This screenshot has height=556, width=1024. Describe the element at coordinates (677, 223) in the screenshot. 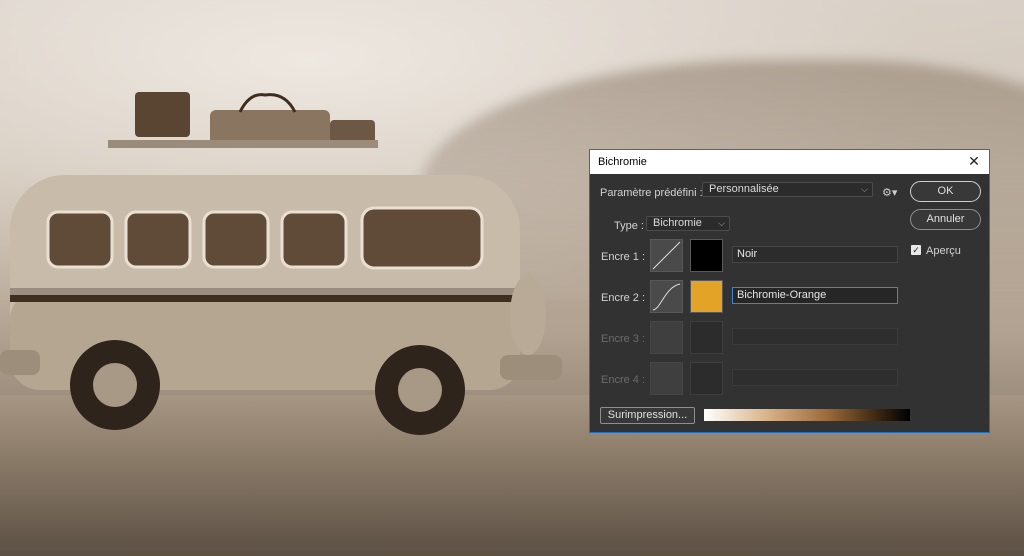

I see `type-value: Bichromie` at that location.